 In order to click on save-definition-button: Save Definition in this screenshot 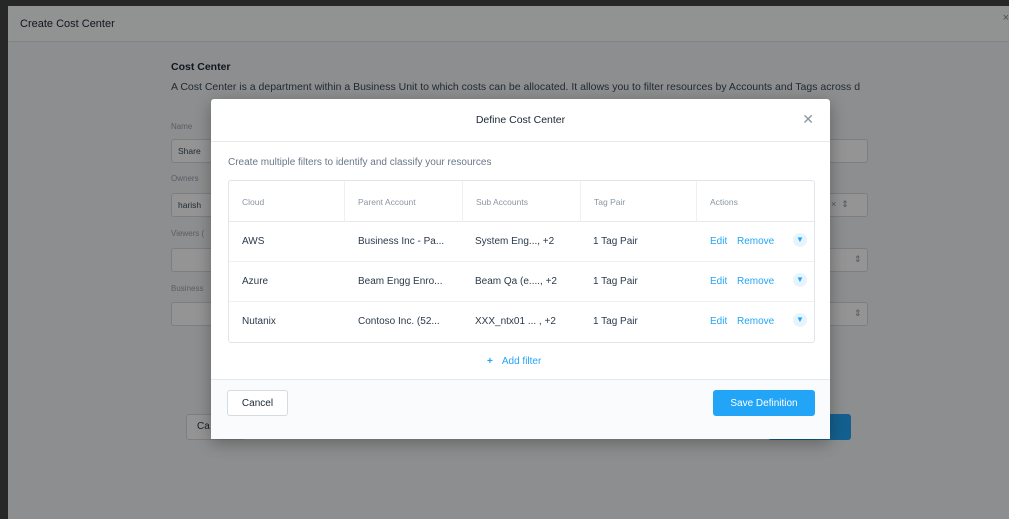, I will do `click(764, 403)`.